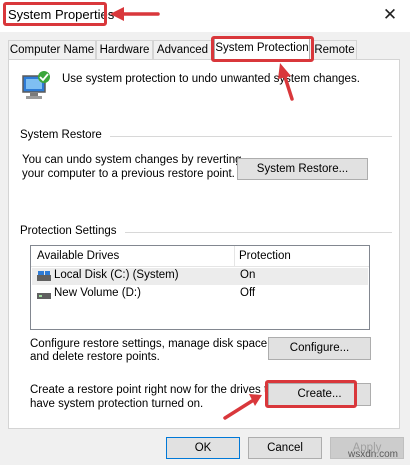  Describe the element at coordinates (242, 407) in the screenshot. I see `arrow-to-create` at that location.